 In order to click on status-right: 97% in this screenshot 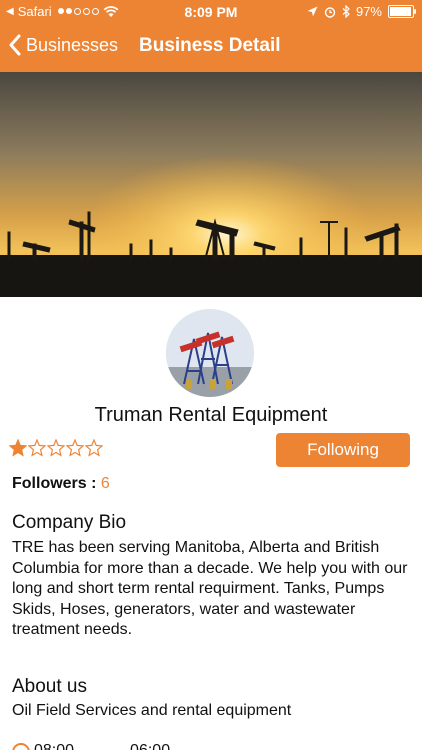, I will do `click(361, 11)`.